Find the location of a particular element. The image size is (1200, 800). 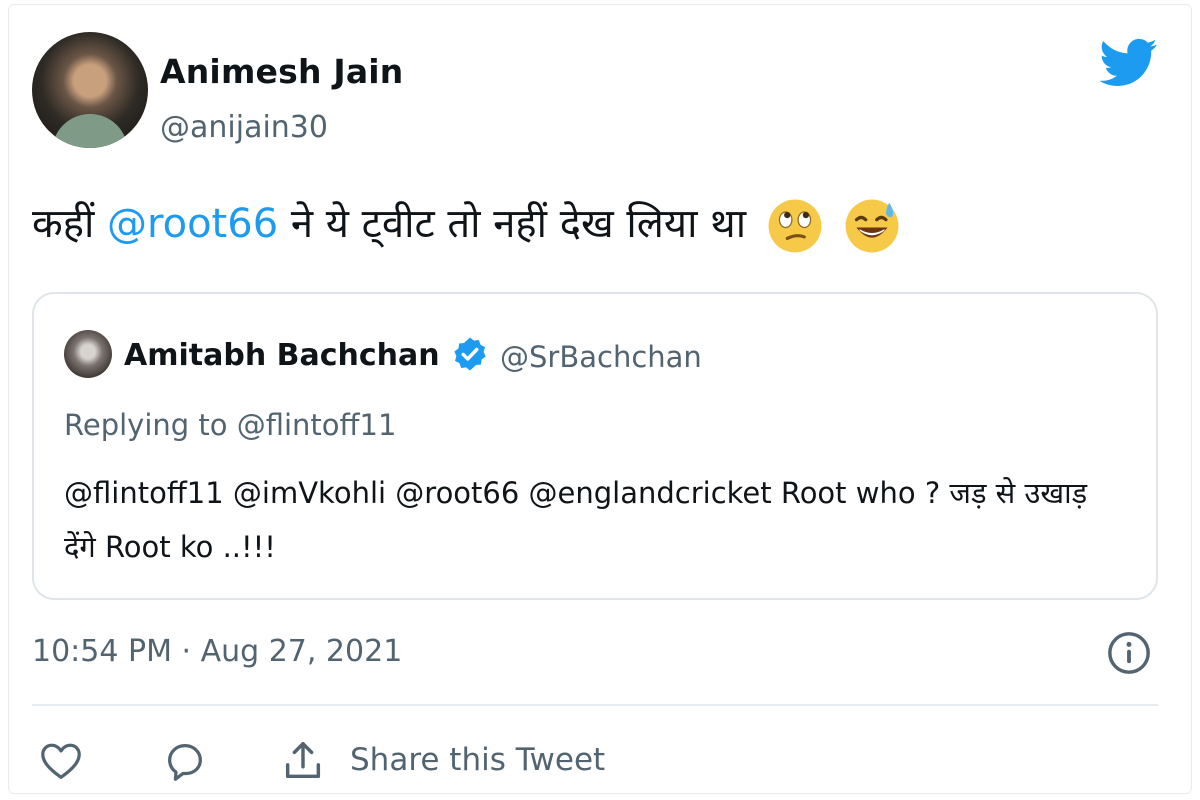

quoted-author-name: Amitabh Bachchan is located at coordinates (282, 355).